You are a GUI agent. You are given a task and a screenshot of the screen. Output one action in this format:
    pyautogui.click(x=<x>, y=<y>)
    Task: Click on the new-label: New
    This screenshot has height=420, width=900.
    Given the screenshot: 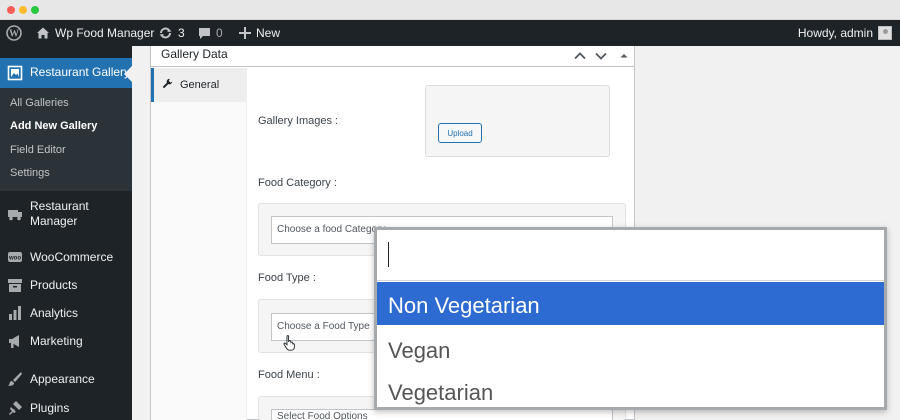 What is the action you would take?
    pyautogui.click(x=268, y=33)
    